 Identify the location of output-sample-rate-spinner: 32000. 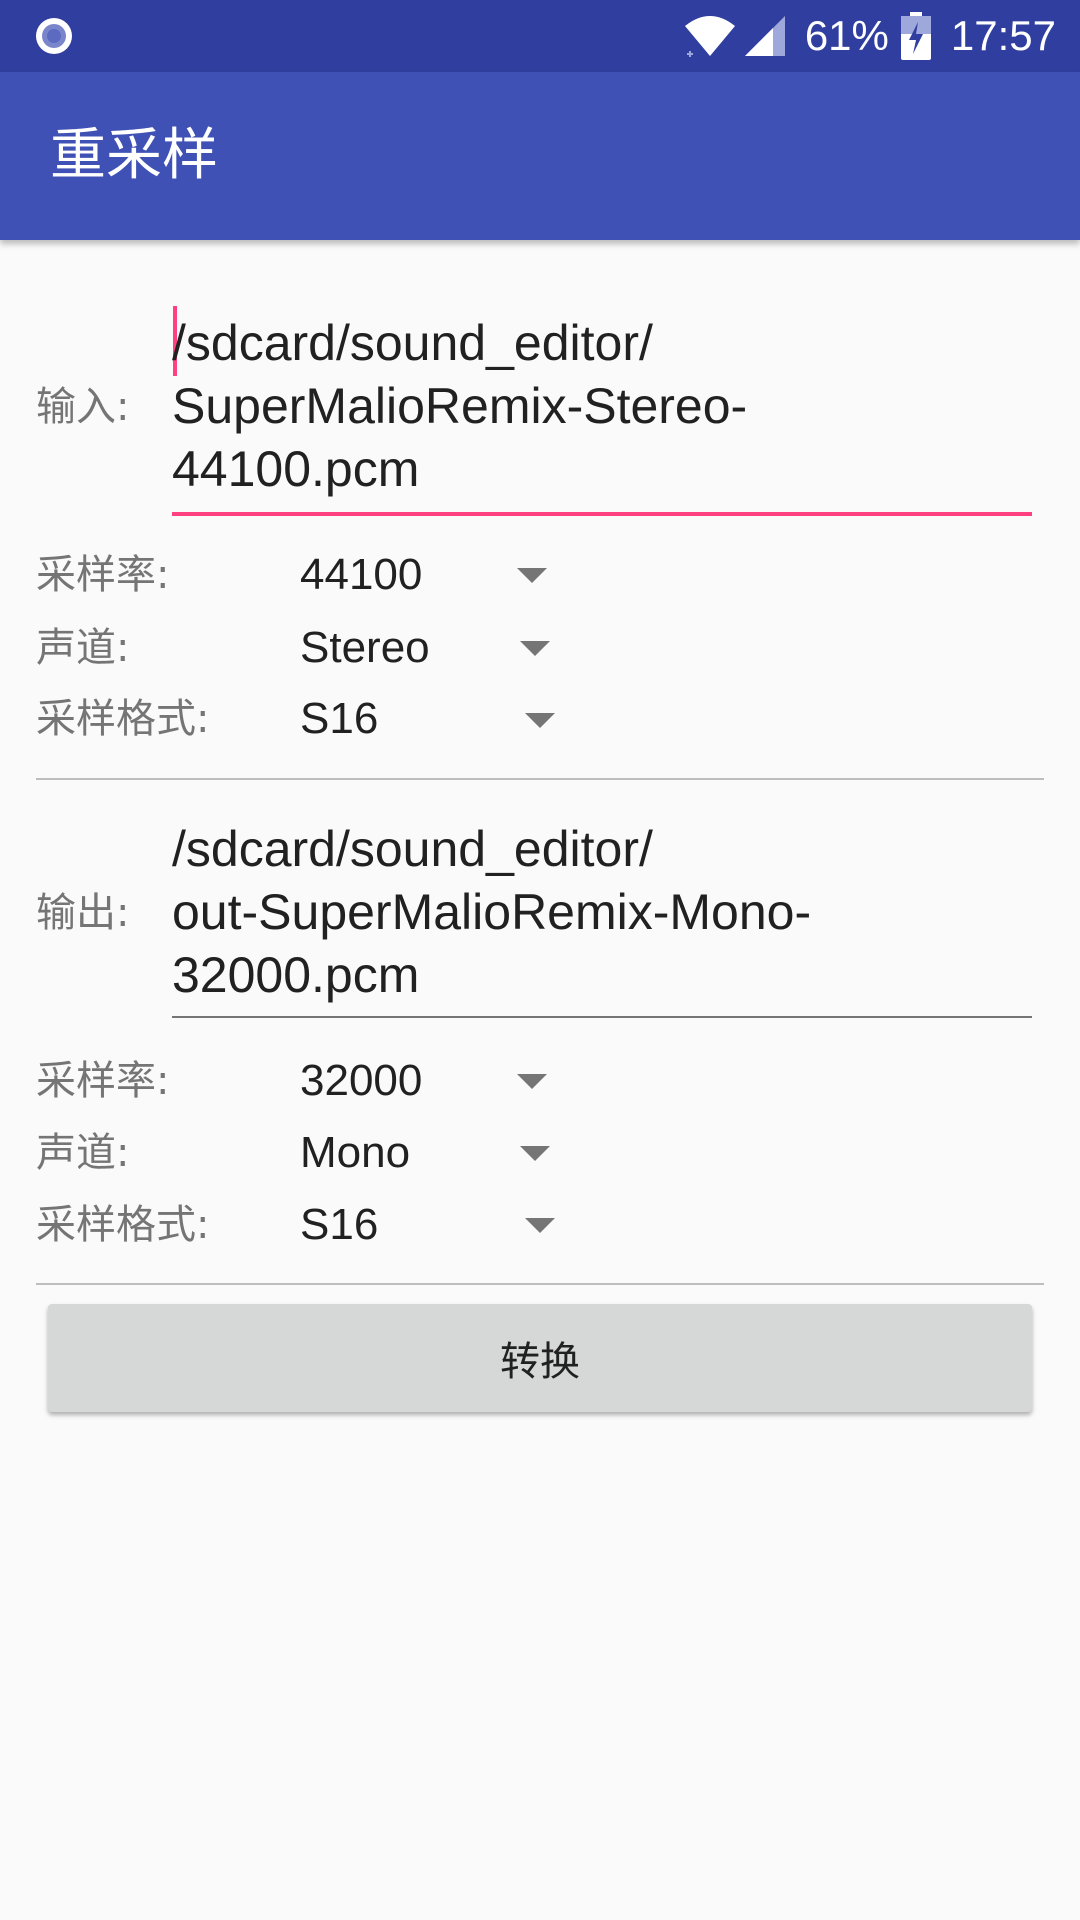
(361, 1081).